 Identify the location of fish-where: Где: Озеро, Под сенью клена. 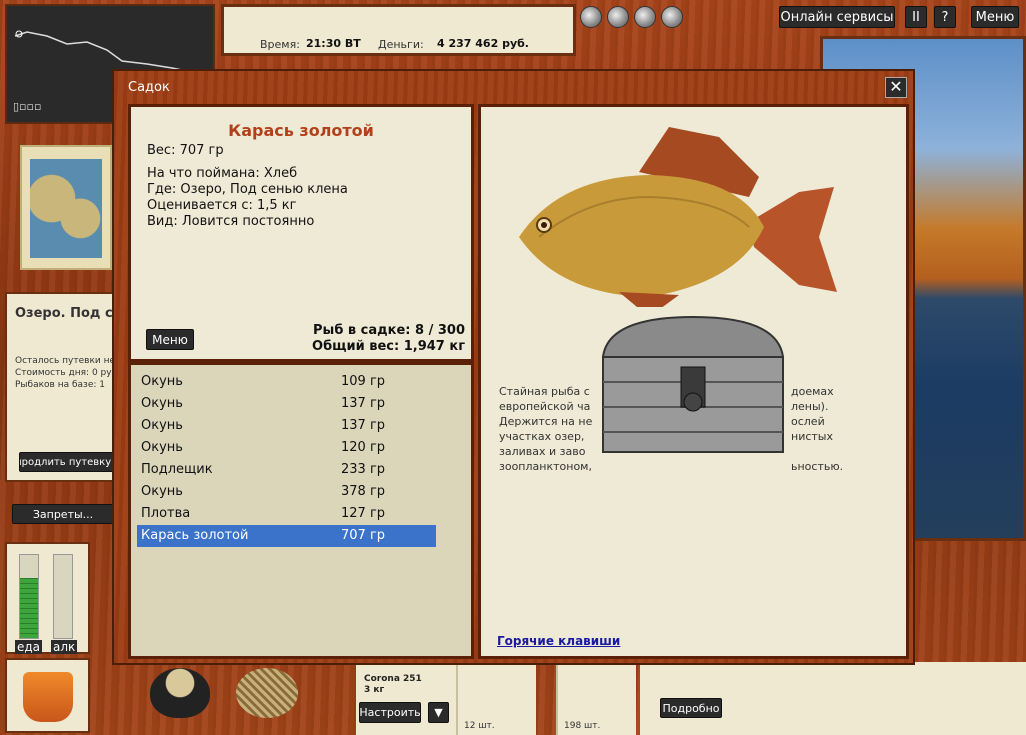
(247, 189).